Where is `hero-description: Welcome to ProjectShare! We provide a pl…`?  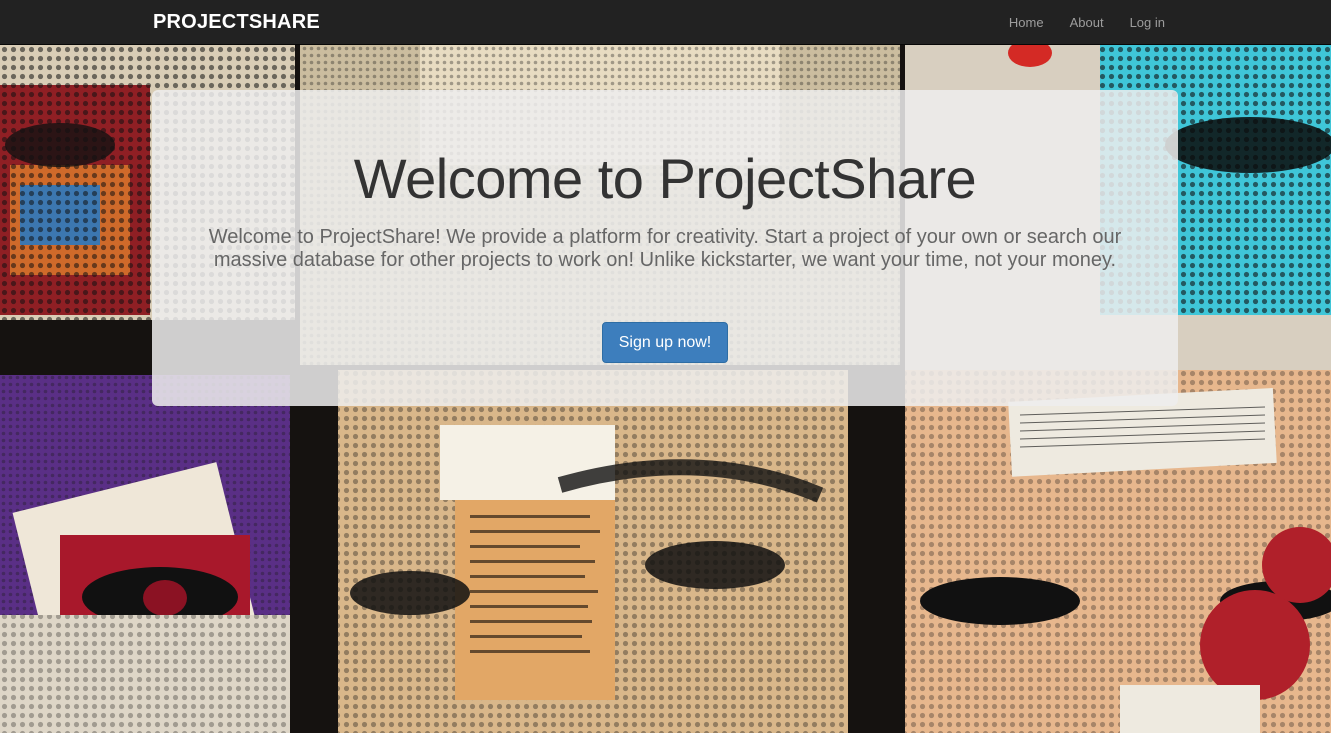
hero-description: Welcome to ProjectShare! We provide a pl… is located at coordinates (665, 248).